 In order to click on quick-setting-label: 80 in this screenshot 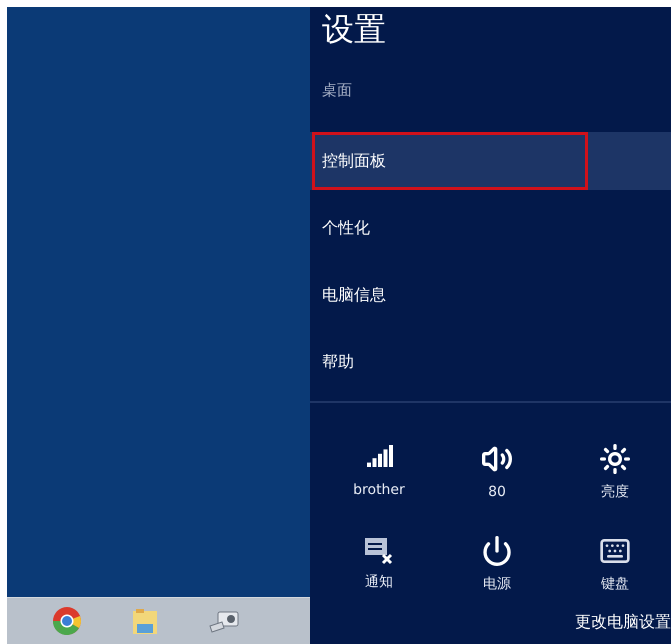, I will do `click(497, 492)`.